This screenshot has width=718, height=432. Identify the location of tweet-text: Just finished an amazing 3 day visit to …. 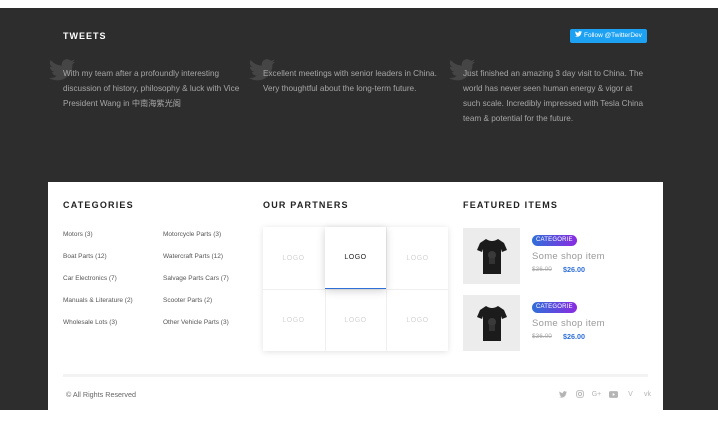
(553, 96).